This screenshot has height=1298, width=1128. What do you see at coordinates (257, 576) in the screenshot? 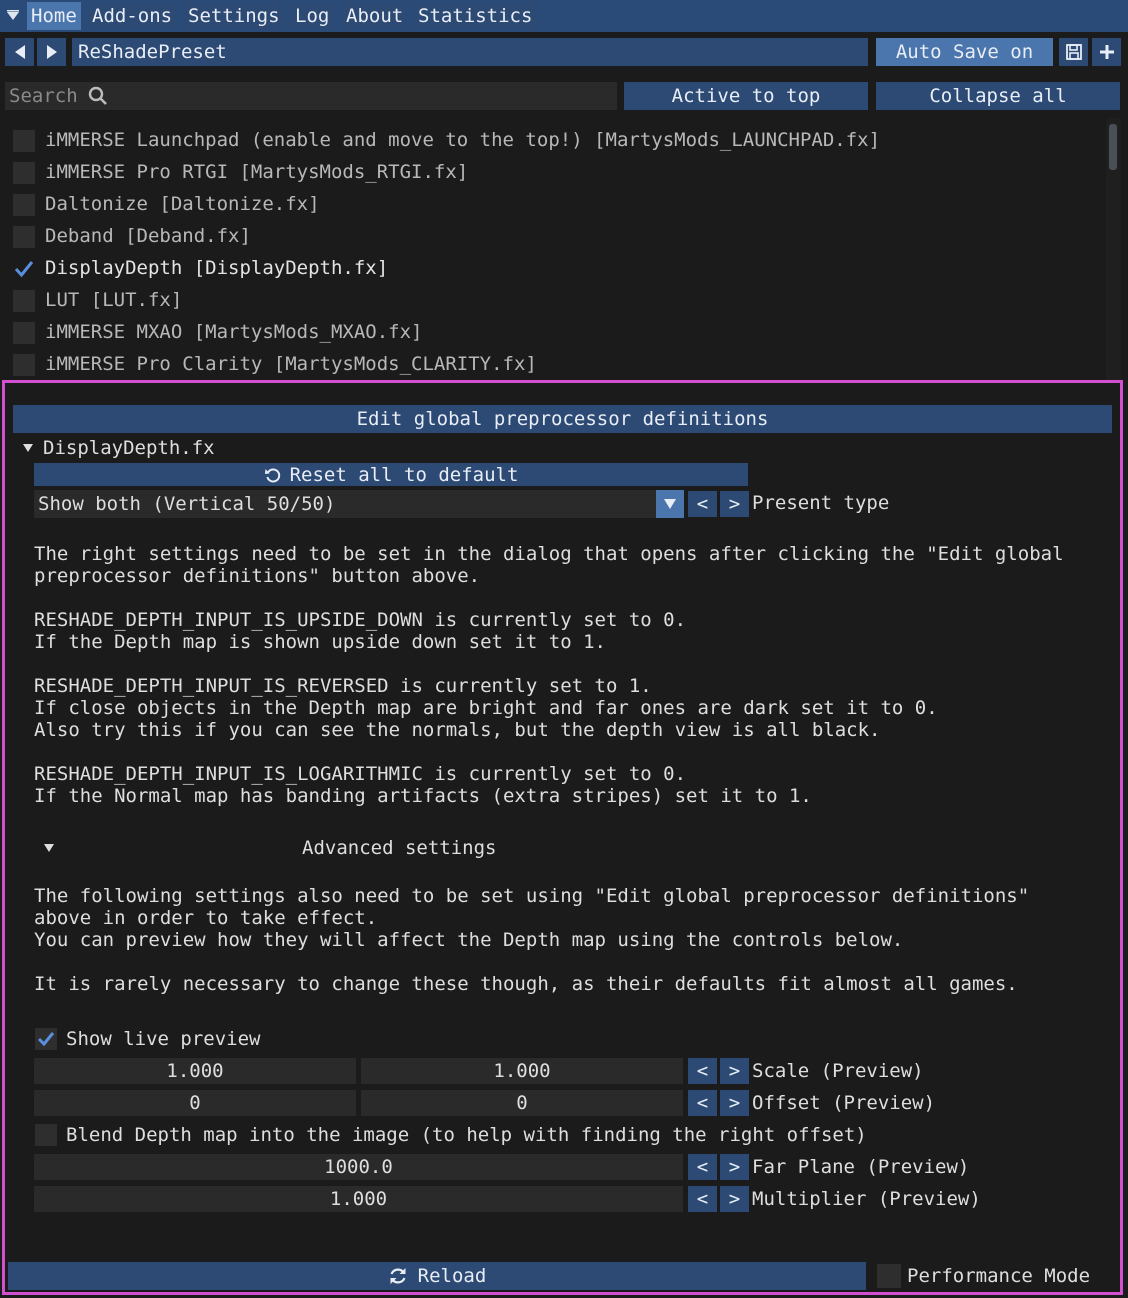
I see `info-text: preprocessor definitions" button above.` at bounding box center [257, 576].